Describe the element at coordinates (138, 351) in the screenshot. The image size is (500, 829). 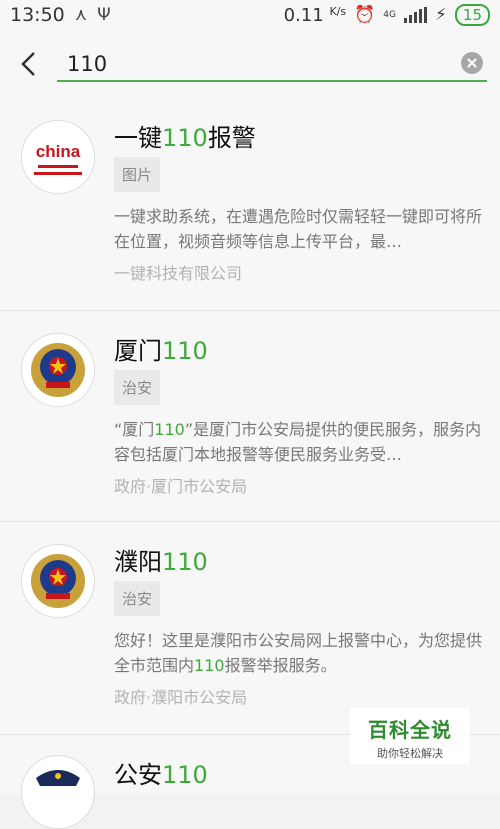
I see `result-title-prefix: 厦门` at that location.